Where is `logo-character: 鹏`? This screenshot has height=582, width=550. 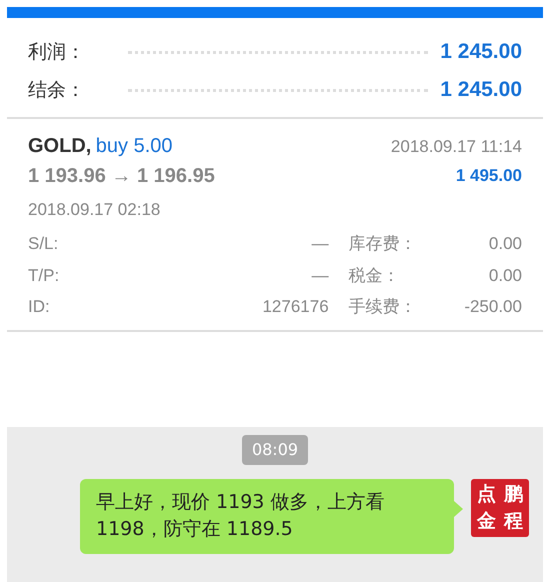
logo-character: 鹏 is located at coordinates (513, 494).